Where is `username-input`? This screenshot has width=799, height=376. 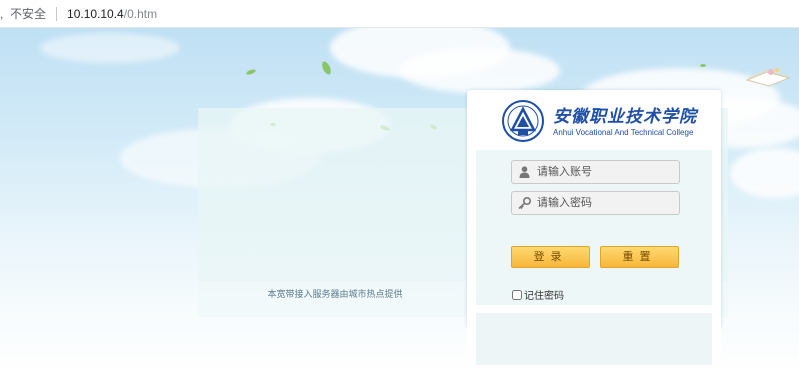
username-input is located at coordinates (607, 172).